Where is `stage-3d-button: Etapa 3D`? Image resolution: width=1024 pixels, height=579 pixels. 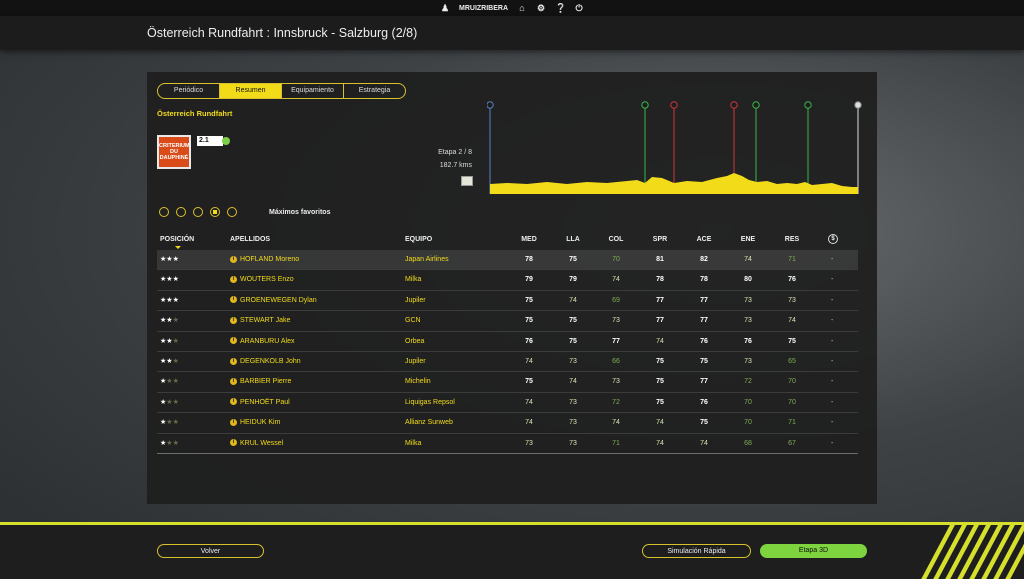 stage-3d-button: Etapa 3D is located at coordinates (813, 551).